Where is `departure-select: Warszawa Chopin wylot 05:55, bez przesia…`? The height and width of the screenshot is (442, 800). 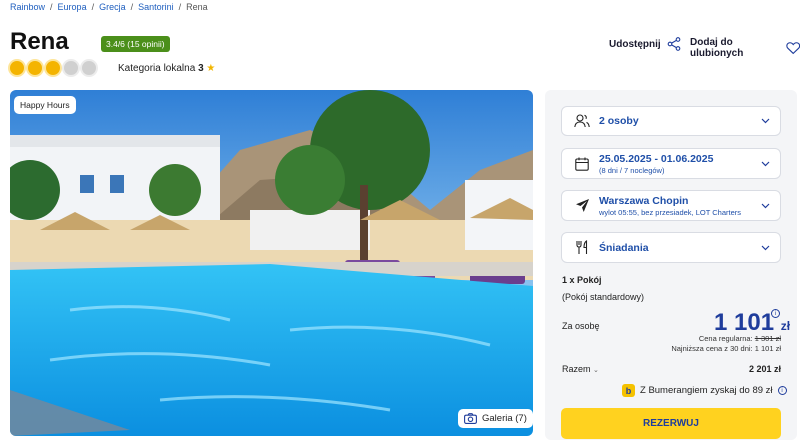 departure-select: Warszawa Chopin wylot 05:55, bez przesia… is located at coordinates (671, 205).